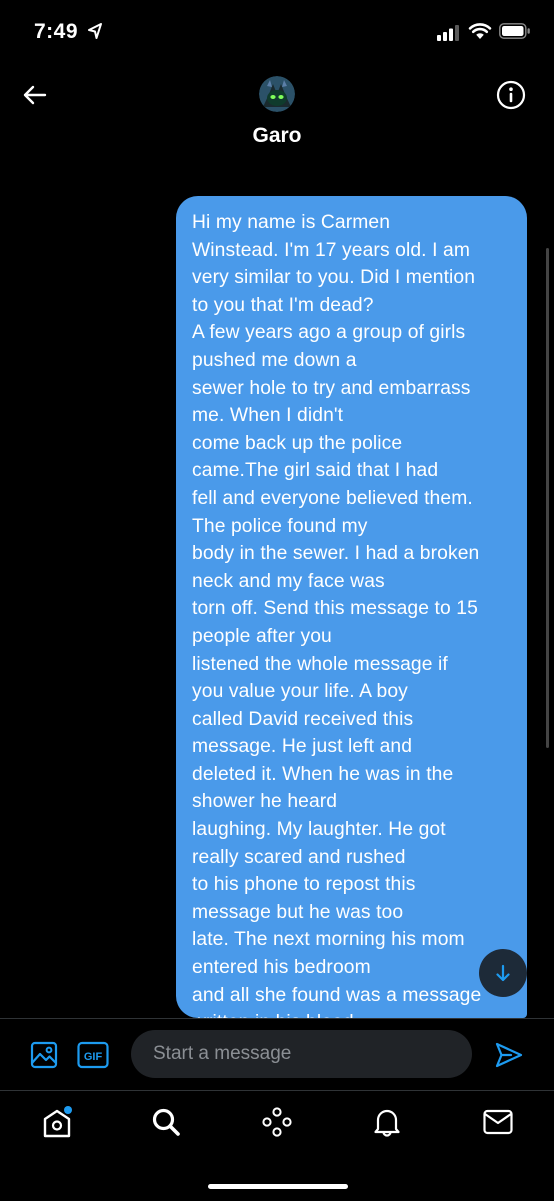 This screenshot has height=1201, width=554. I want to click on status-bar: 7:49, so click(277, 33).